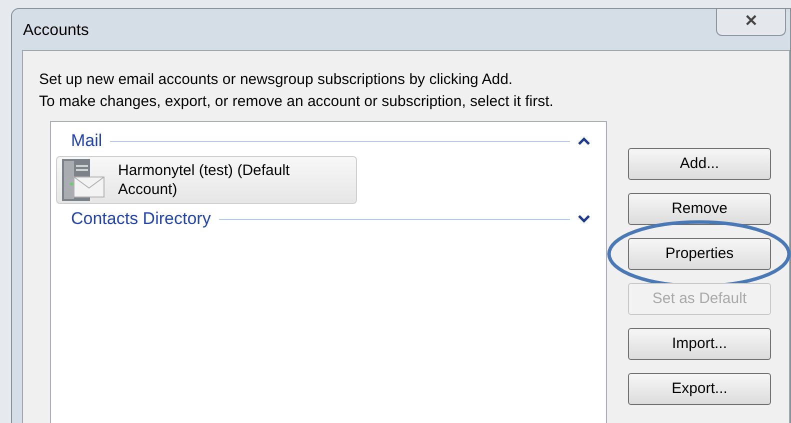 This screenshot has width=791, height=423. Describe the element at coordinates (751, 22) in the screenshot. I see `close-button: ✕` at that location.